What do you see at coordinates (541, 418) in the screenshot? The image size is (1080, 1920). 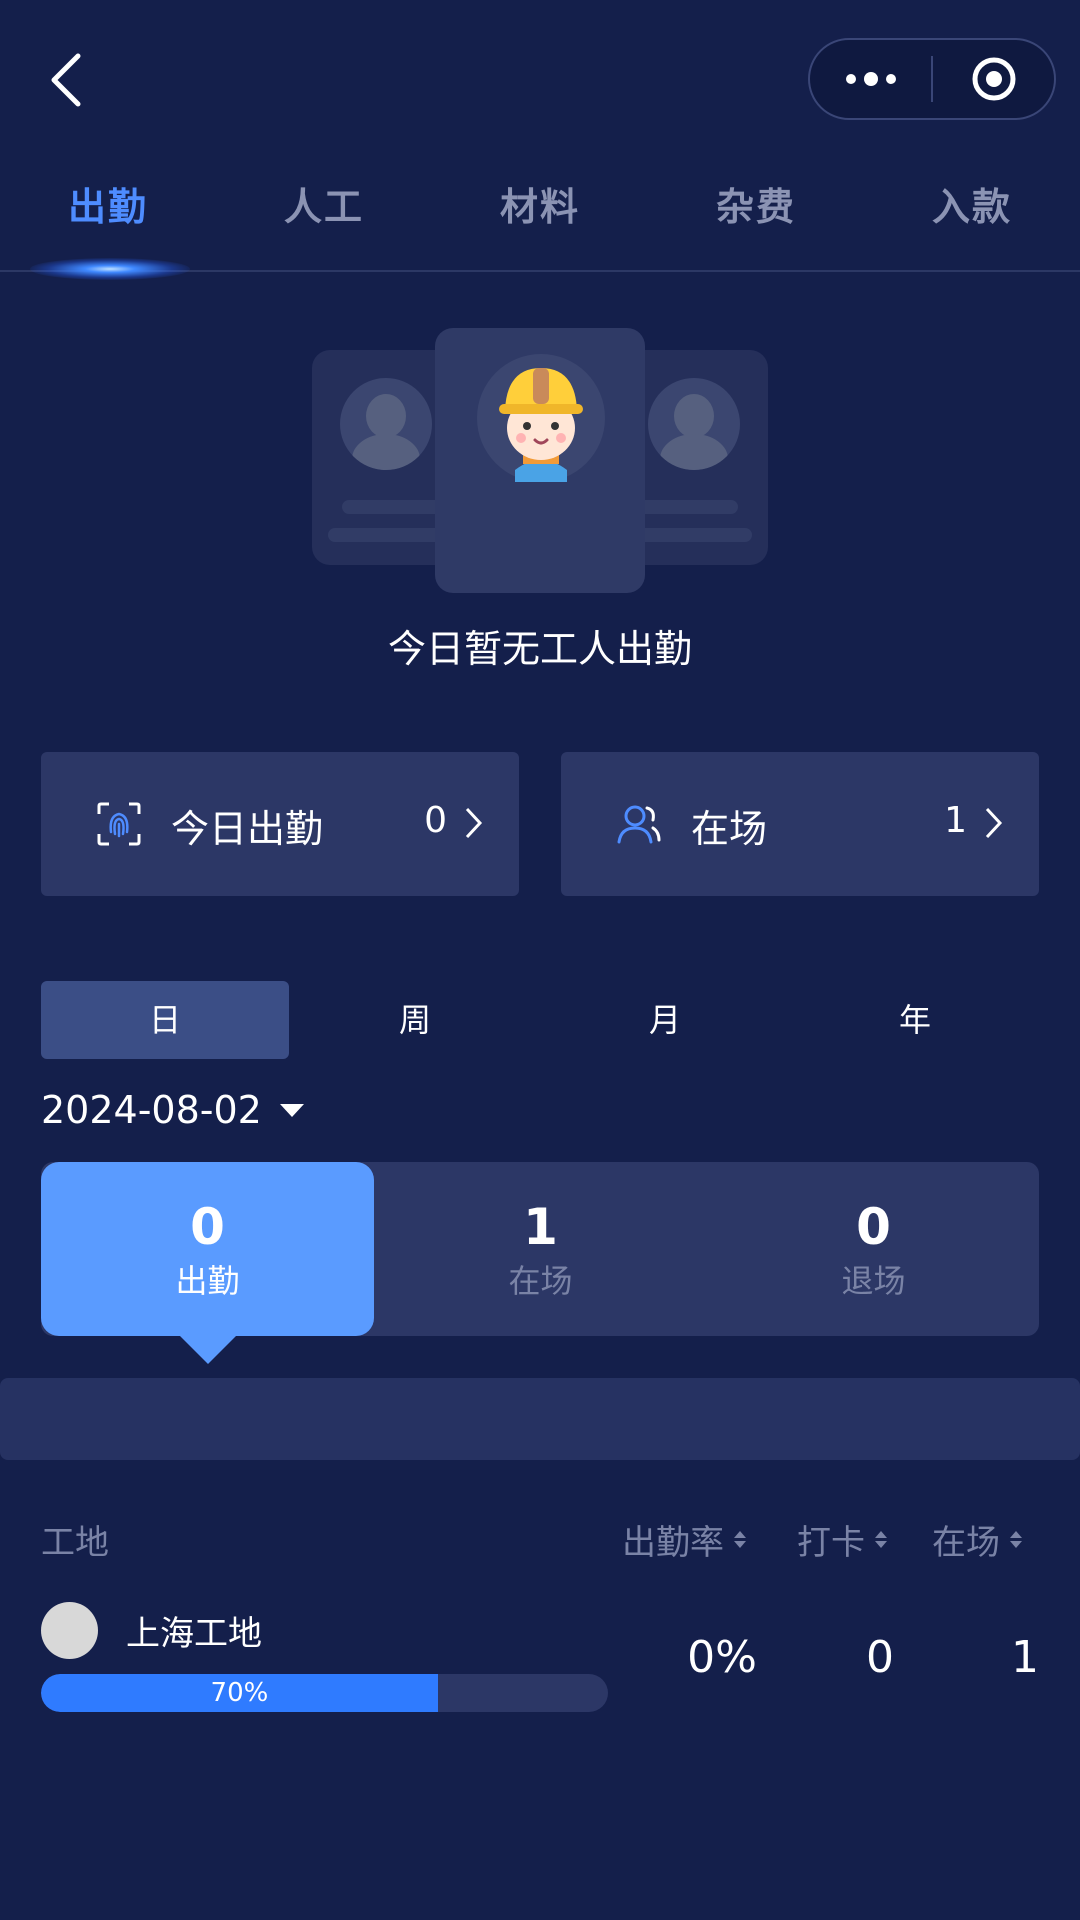 I see `worker-helmet-avatar-icon` at bounding box center [541, 418].